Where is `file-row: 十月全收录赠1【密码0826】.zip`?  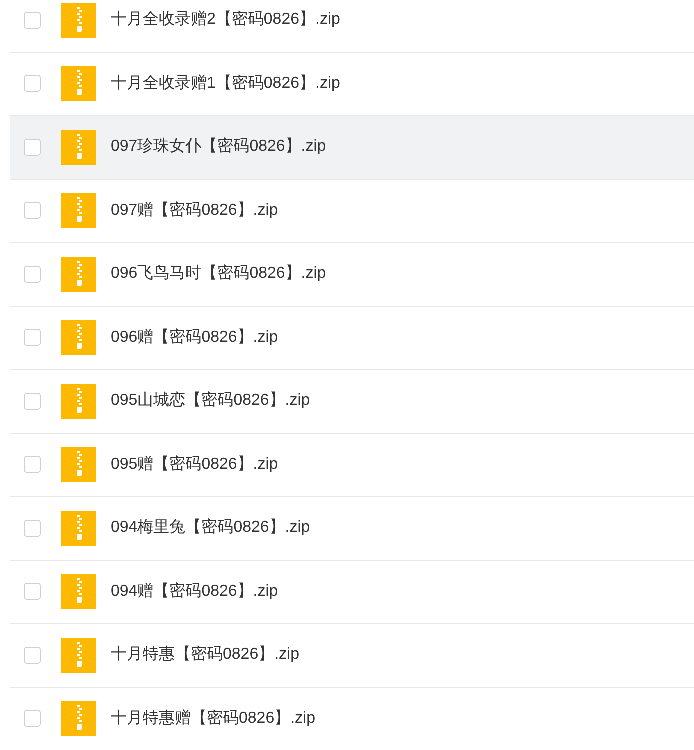
file-row: 十月全收录赠1【密码0826】.zip is located at coordinates (352, 84).